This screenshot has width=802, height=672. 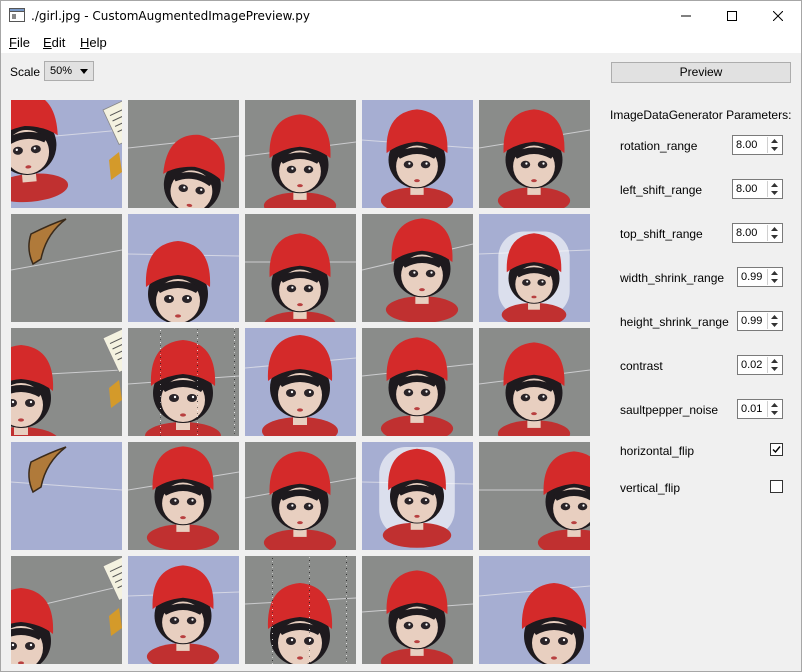 What do you see at coordinates (641, 366) in the screenshot?
I see `contrast-label: contrast` at bounding box center [641, 366].